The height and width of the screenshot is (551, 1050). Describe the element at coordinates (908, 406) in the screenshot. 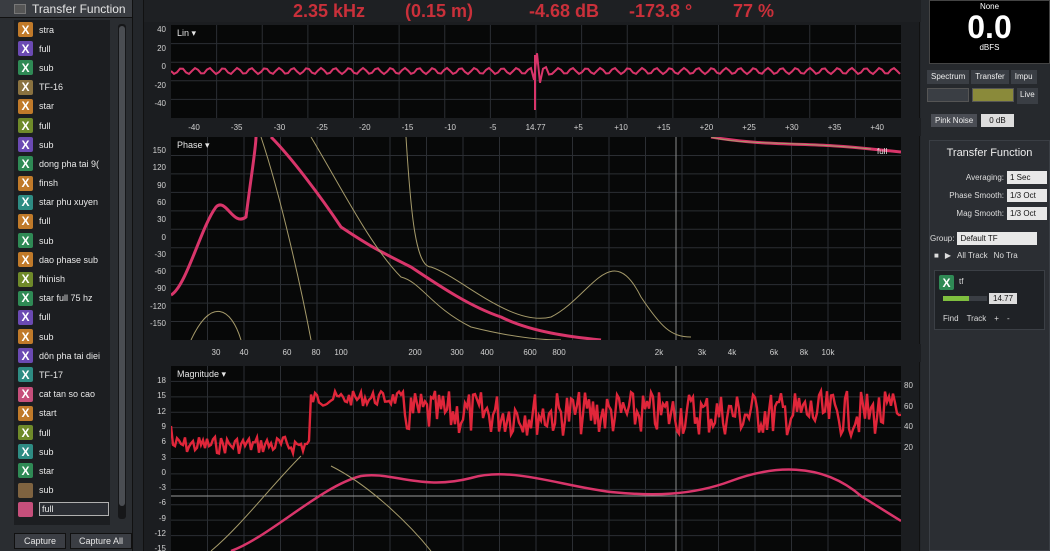

I see `coherence-tick-label: 60` at that location.